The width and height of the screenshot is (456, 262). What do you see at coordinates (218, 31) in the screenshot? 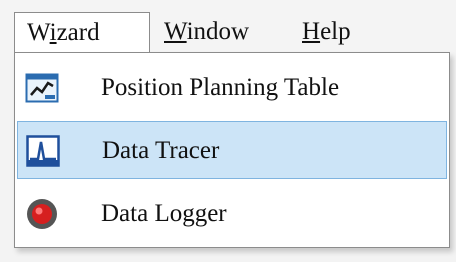
I see `menu-window-label: indow` at bounding box center [218, 31].